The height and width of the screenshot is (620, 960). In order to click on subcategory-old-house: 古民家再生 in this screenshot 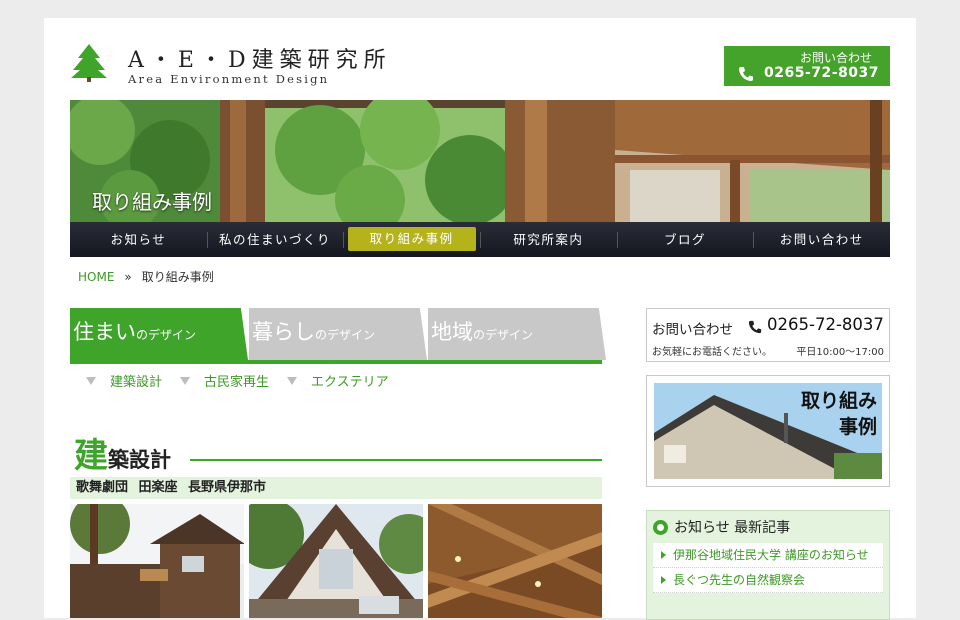, I will do `click(224, 380)`.